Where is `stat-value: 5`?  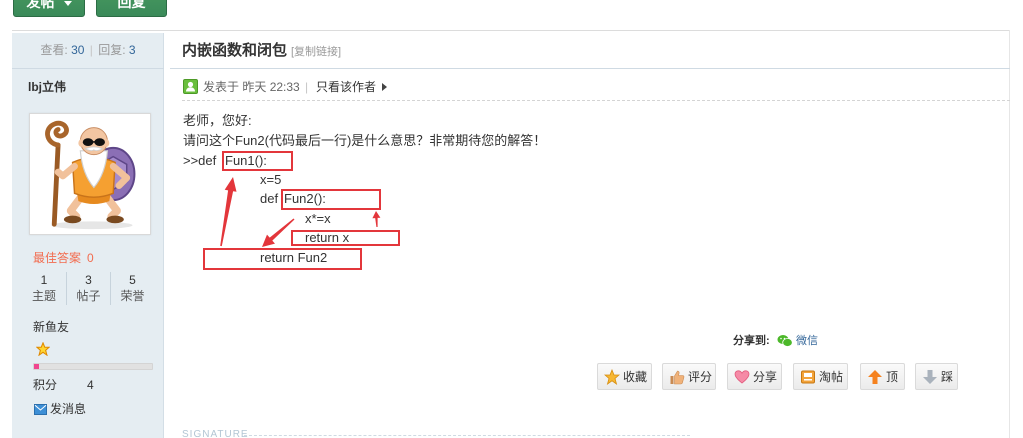
stat-value: 5 is located at coordinates (132, 280).